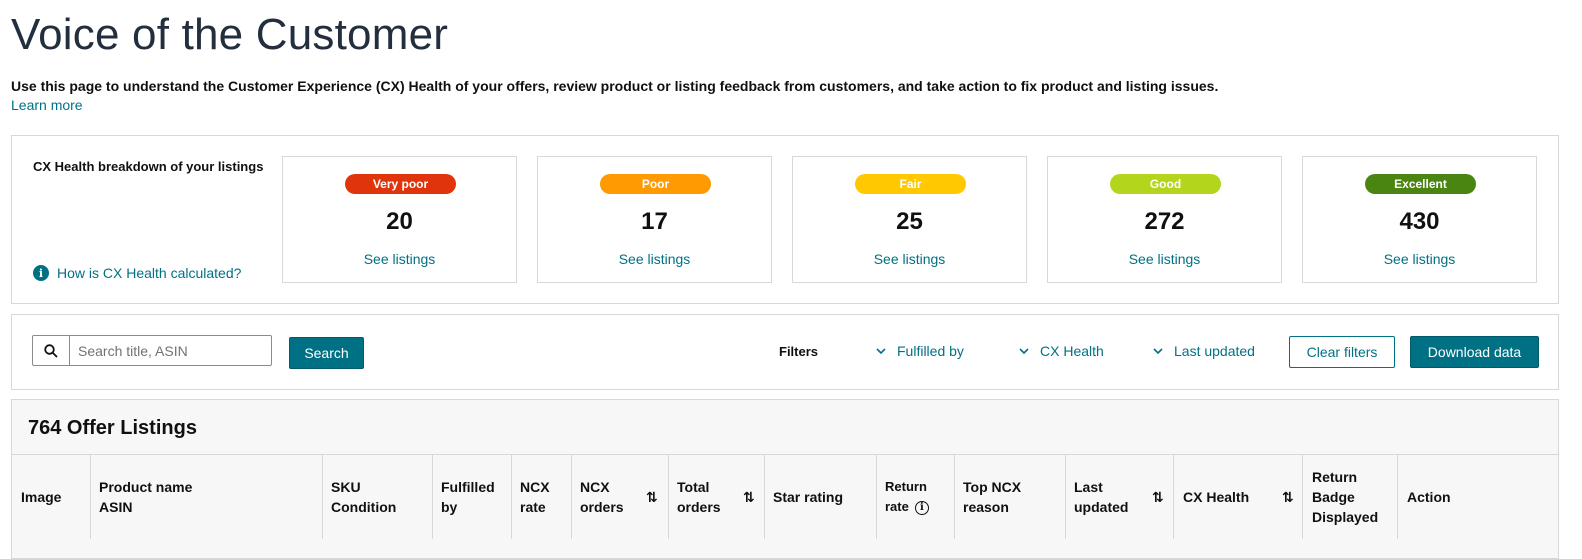 This screenshot has width=1582, height=559. Describe the element at coordinates (910, 184) in the screenshot. I see `cx-badge-fair: Fair` at that location.